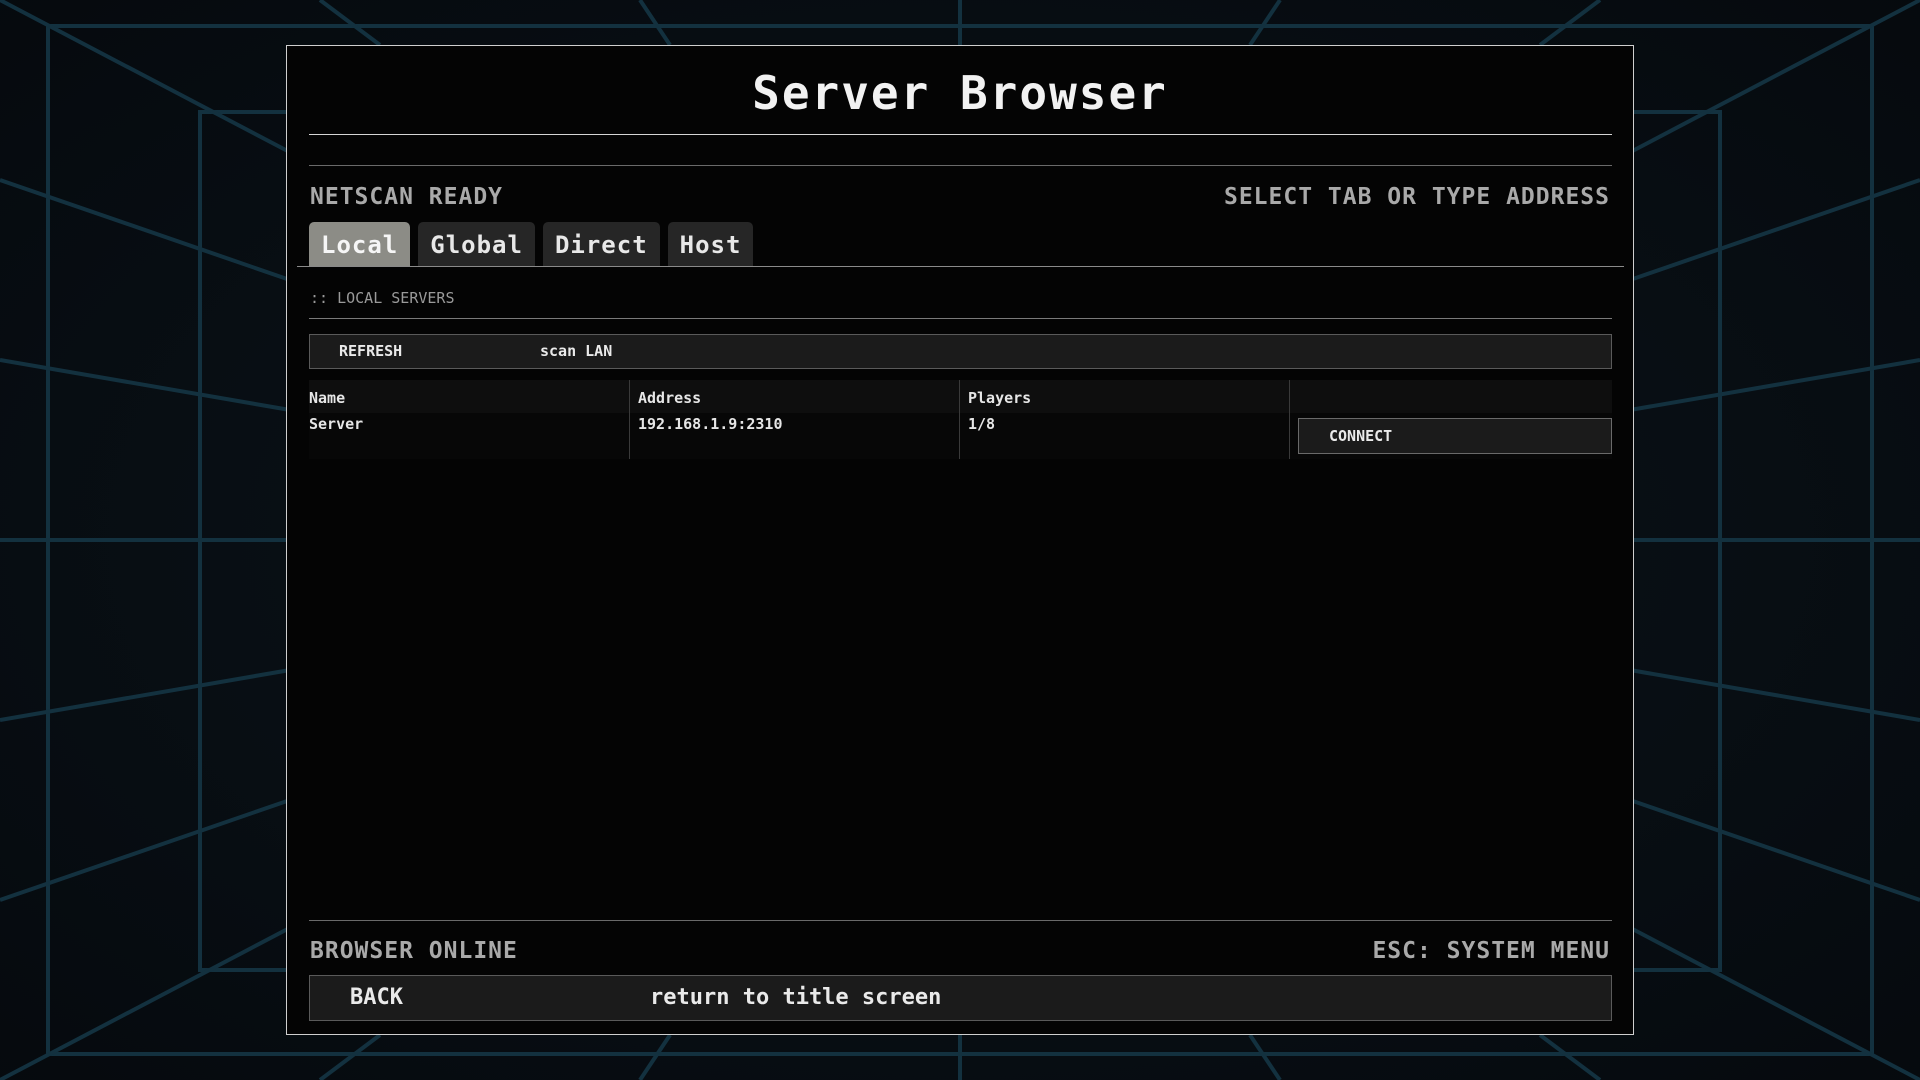  What do you see at coordinates (960, 134) in the screenshot?
I see `title-divider` at bounding box center [960, 134].